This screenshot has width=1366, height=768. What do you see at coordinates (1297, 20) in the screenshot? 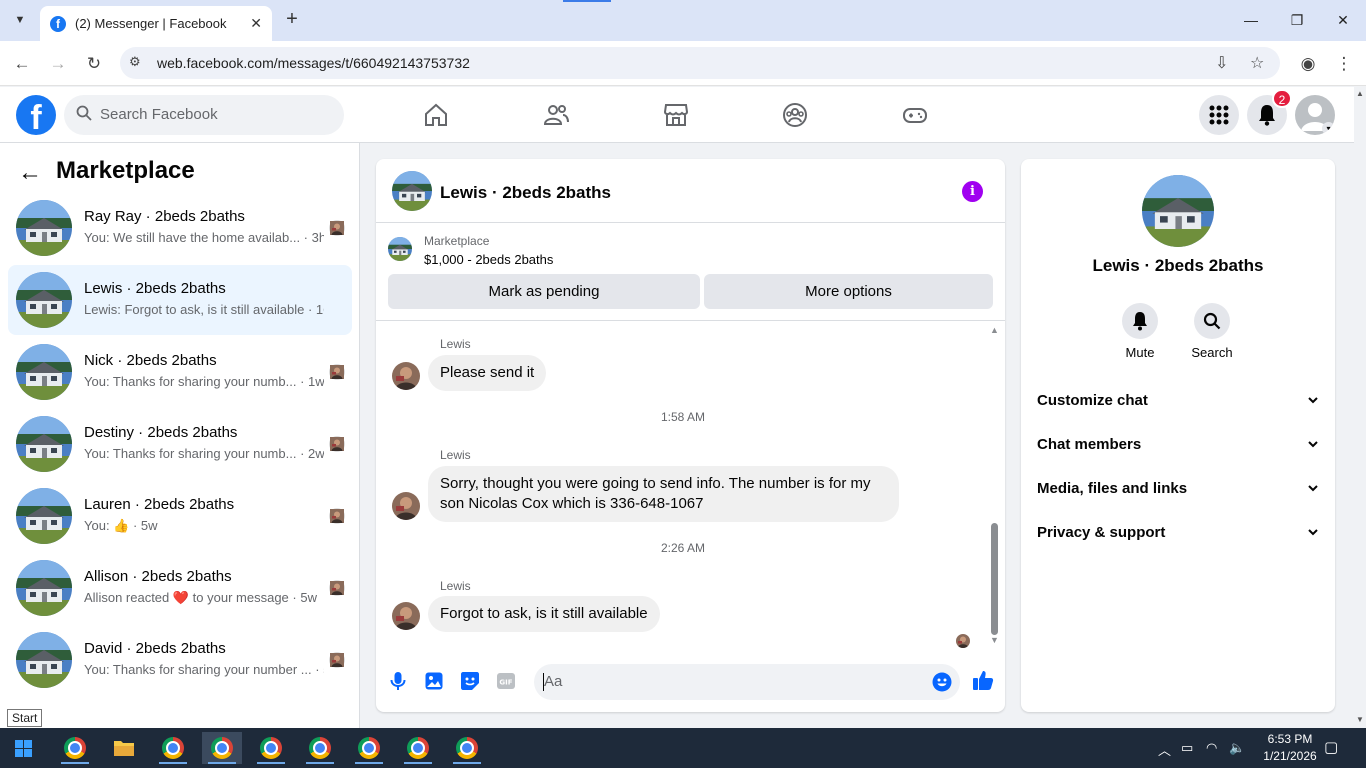
I see `maximize-button: ❐` at bounding box center [1297, 20].